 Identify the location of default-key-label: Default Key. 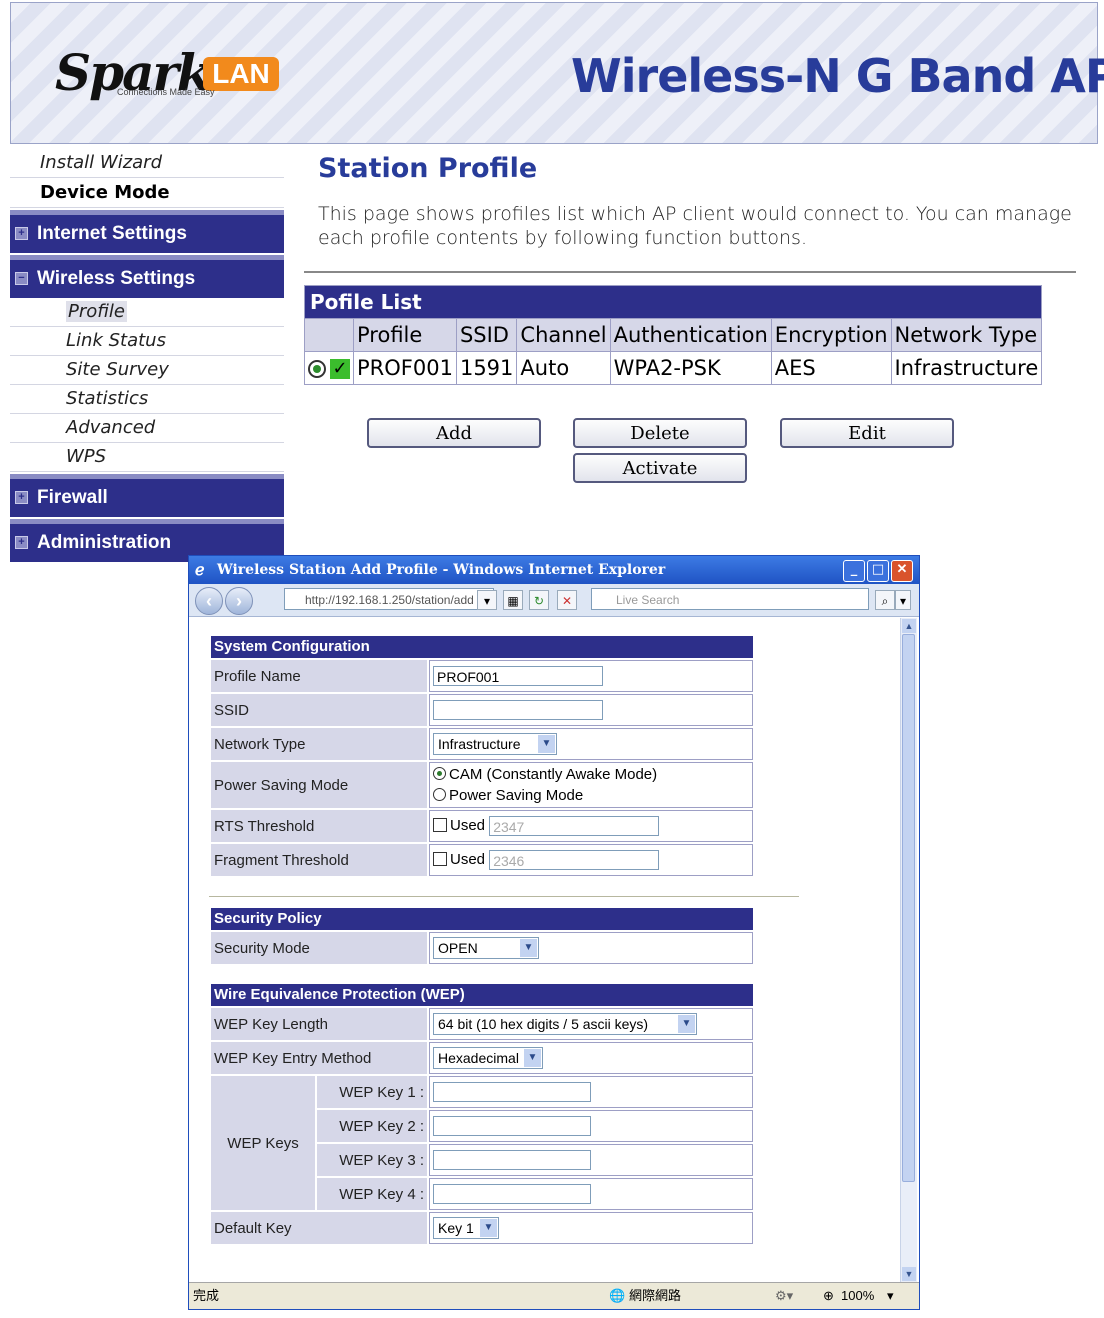
(319, 1228).